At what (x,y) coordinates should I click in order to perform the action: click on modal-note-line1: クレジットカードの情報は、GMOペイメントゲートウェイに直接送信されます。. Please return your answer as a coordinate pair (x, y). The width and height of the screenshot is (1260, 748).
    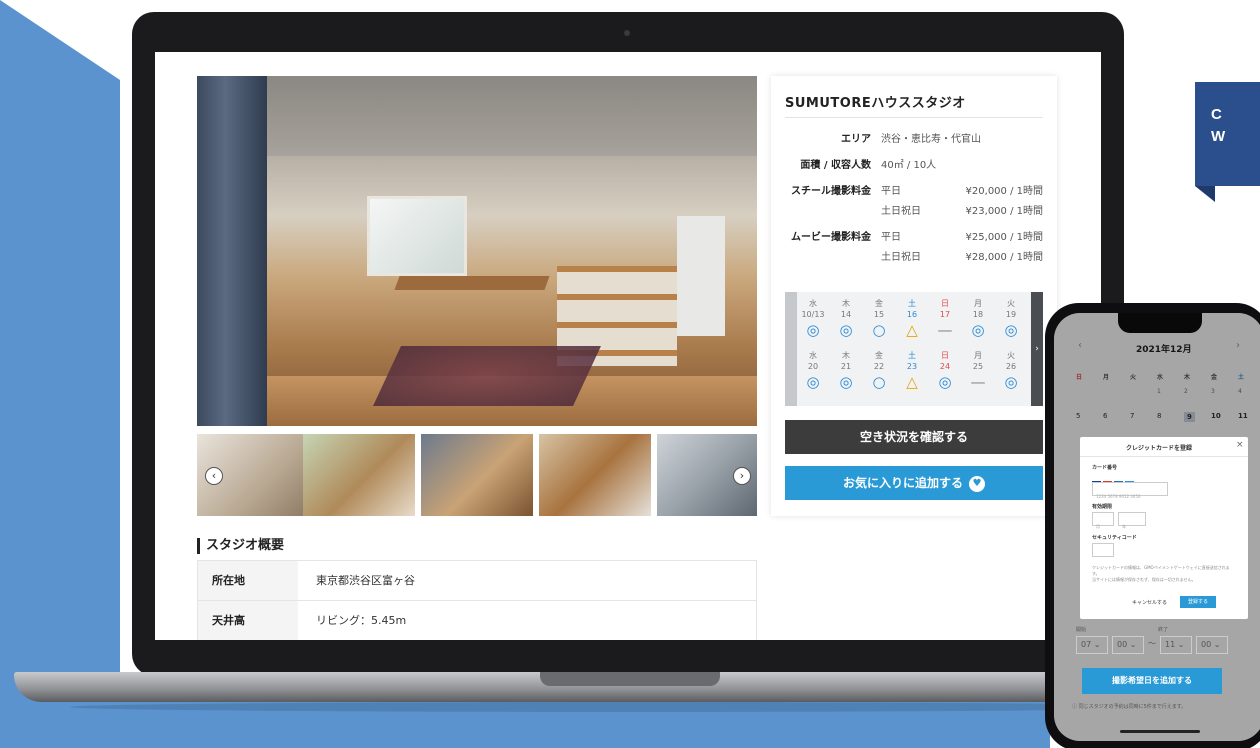
    Looking at the image, I should click on (1161, 570).